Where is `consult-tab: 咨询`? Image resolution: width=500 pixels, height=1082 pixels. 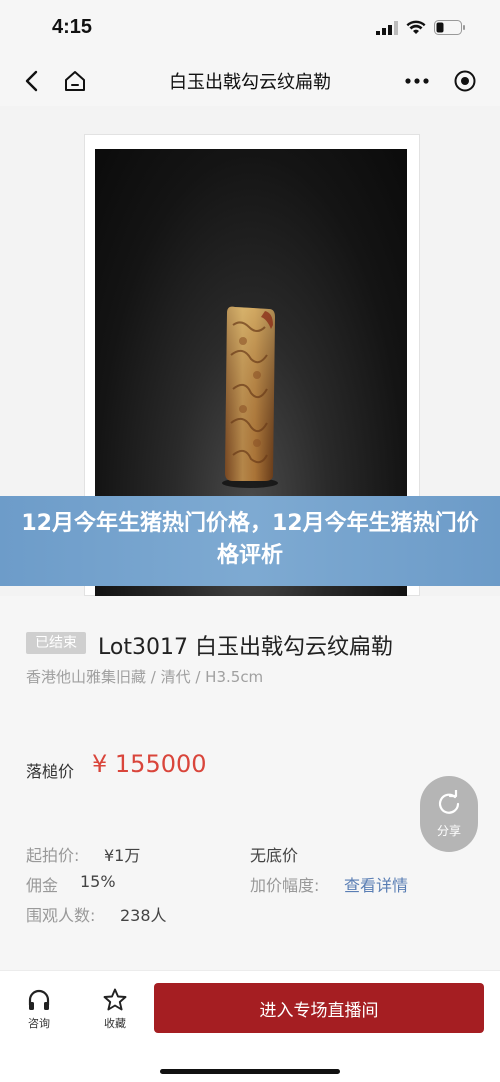
consult-tab: 咨询 is located at coordinates (39, 1009).